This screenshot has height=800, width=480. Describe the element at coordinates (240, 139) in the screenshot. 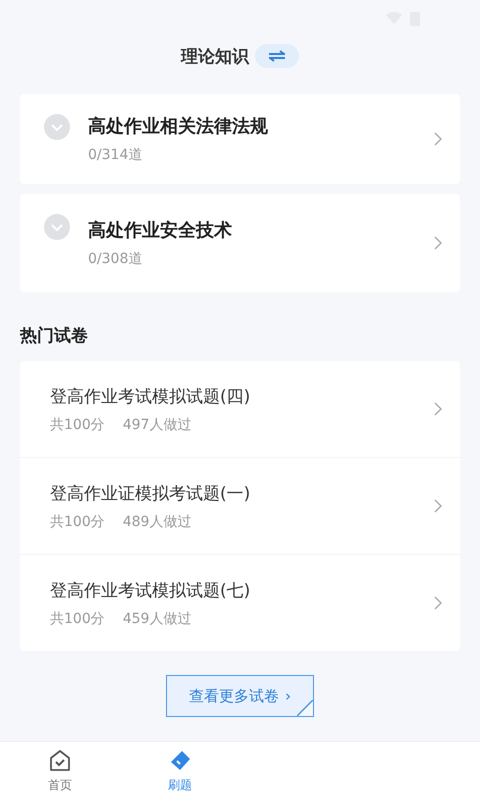

I see `subject-card: 高处作业相关法律法规 0/314道` at that location.